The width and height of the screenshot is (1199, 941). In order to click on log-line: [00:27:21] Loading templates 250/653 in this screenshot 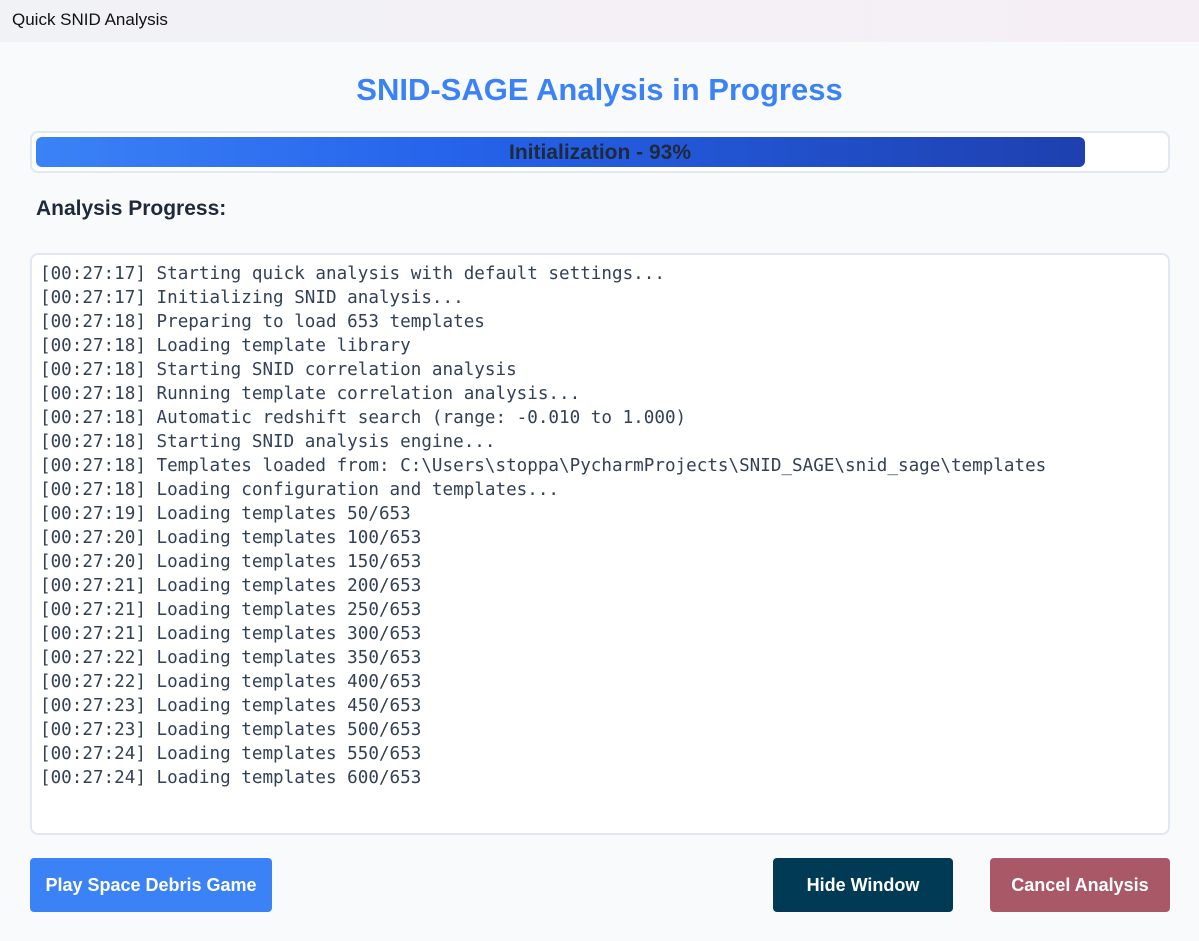, I will do `click(231, 610)`.